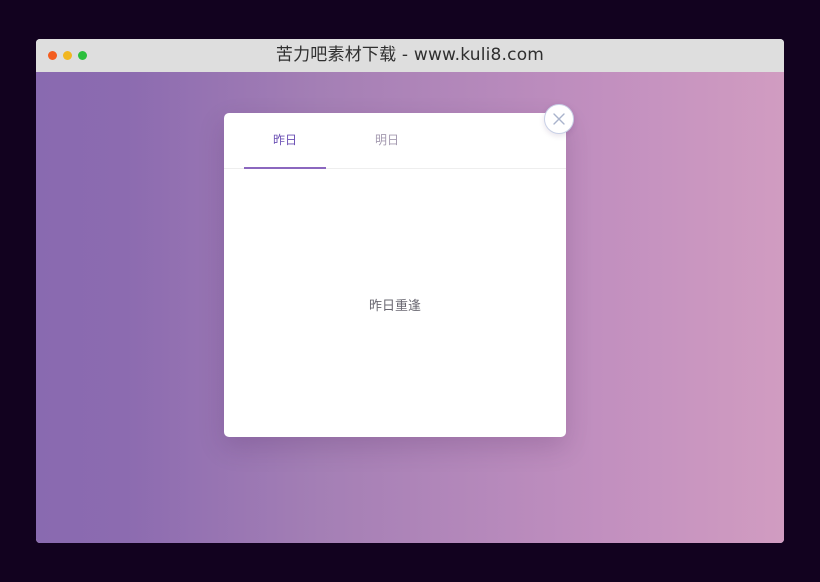 The height and width of the screenshot is (582, 820). Describe the element at coordinates (394, 306) in the screenshot. I see `tab-panel-text: 昨日重逢` at that location.